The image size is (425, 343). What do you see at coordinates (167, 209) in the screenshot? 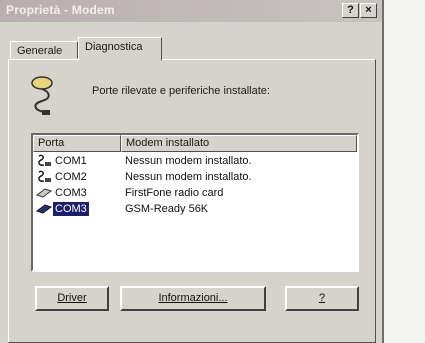
I see `modem-name: GSM-Ready 56K` at bounding box center [167, 209].